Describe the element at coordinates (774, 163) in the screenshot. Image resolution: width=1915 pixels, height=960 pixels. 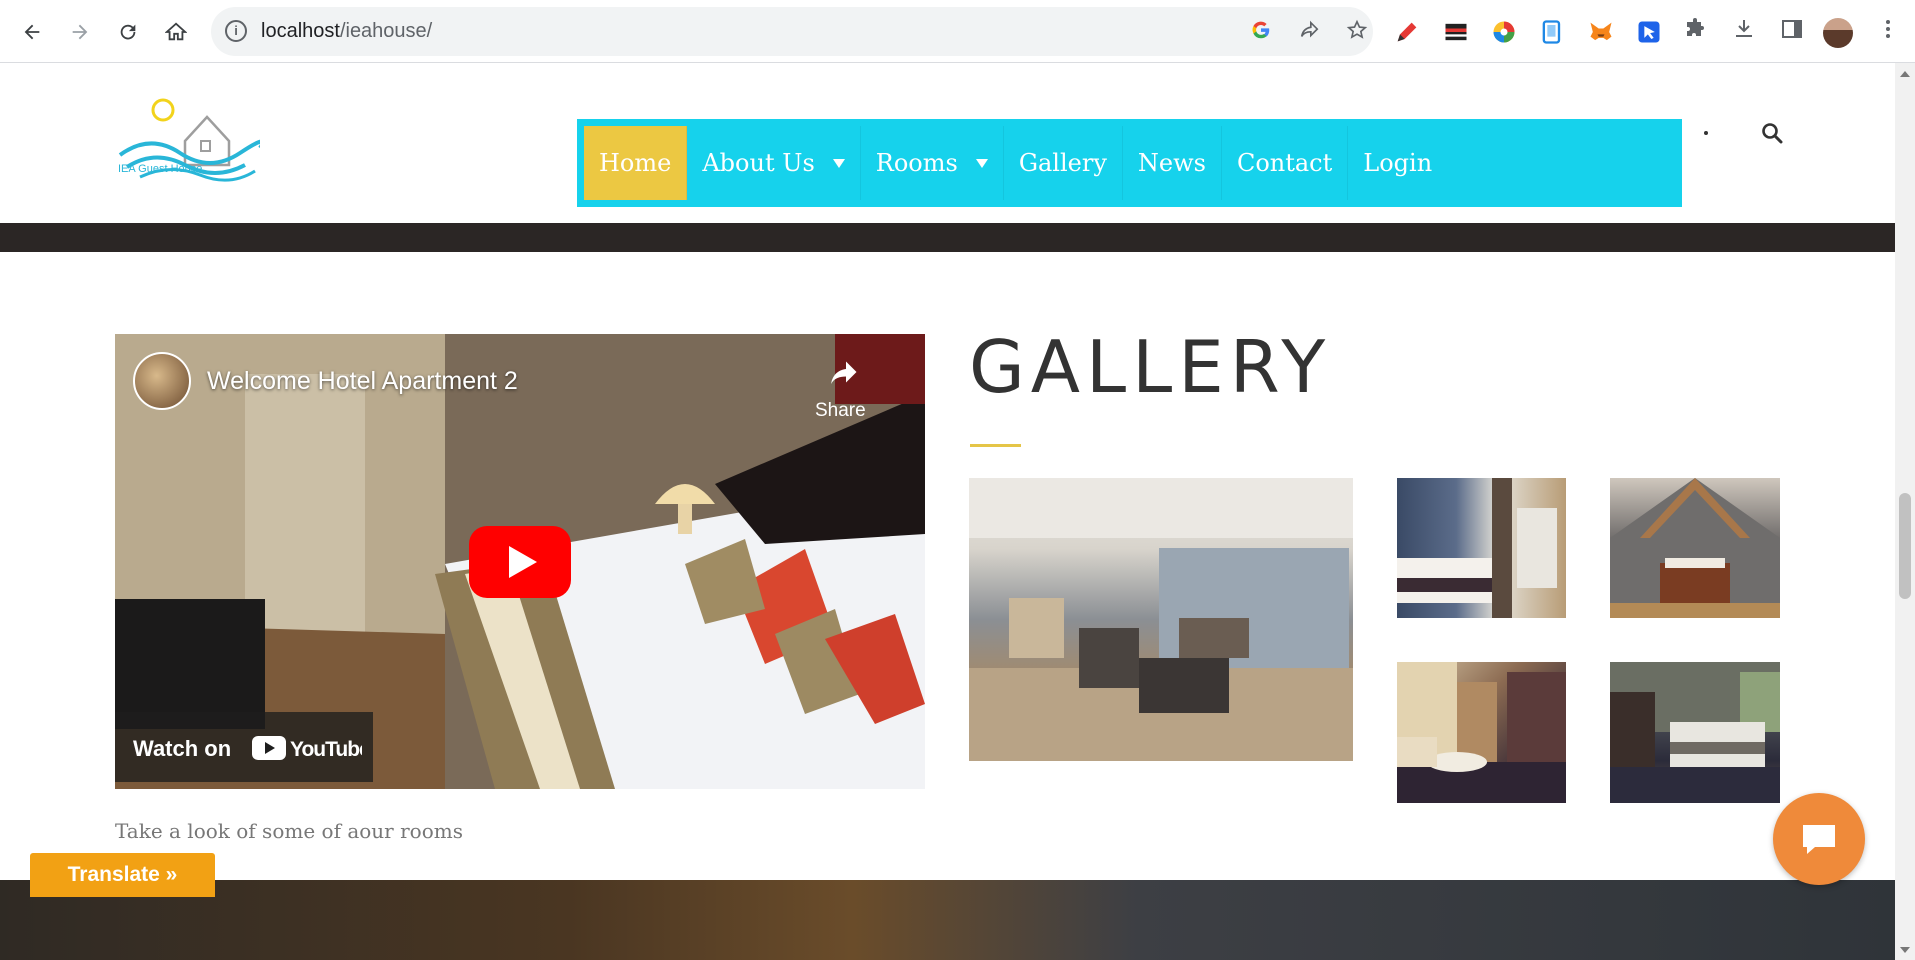
I see `menu-item-about-us: About Us` at that location.